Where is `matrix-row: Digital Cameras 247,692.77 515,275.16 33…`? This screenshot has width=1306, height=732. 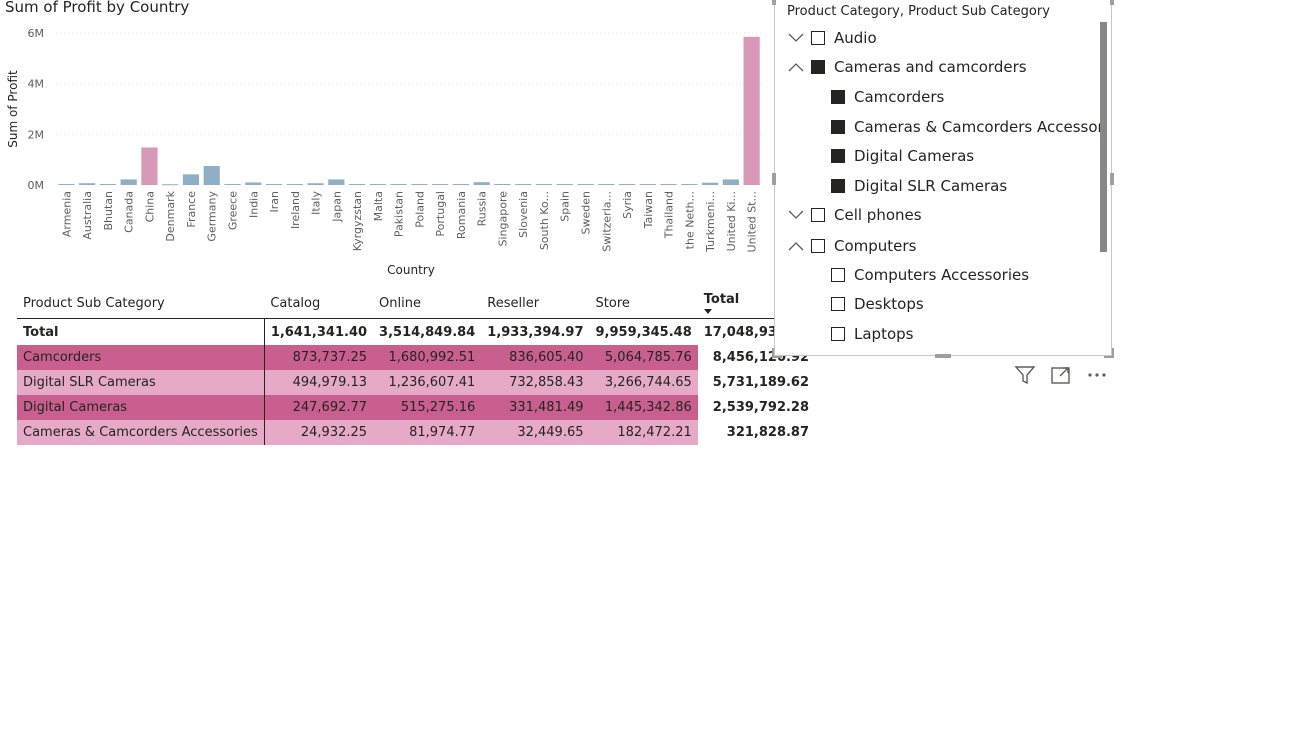 matrix-row: Digital Cameras 247,692.77 515,275.16 33… is located at coordinates (416, 407).